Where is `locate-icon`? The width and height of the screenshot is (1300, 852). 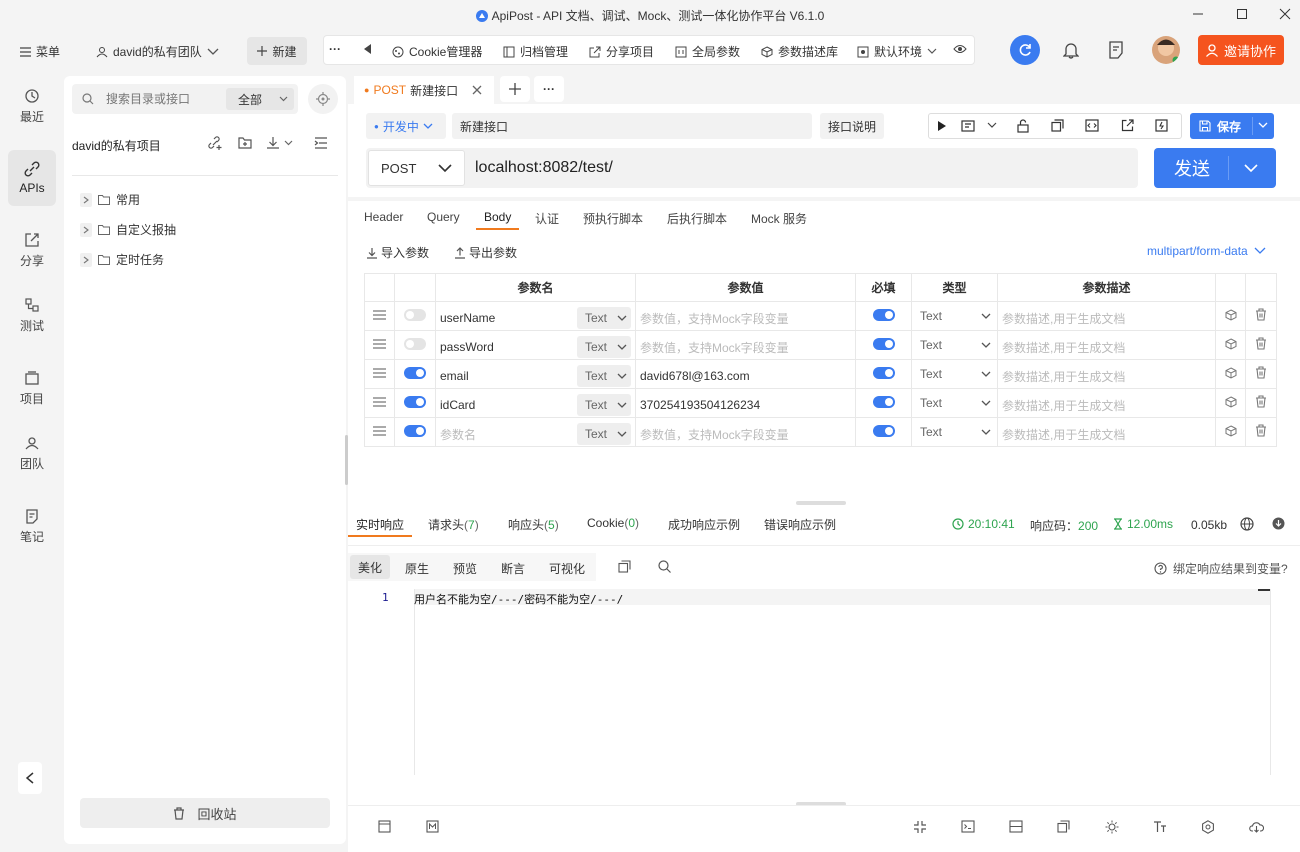 locate-icon is located at coordinates (323, 99).